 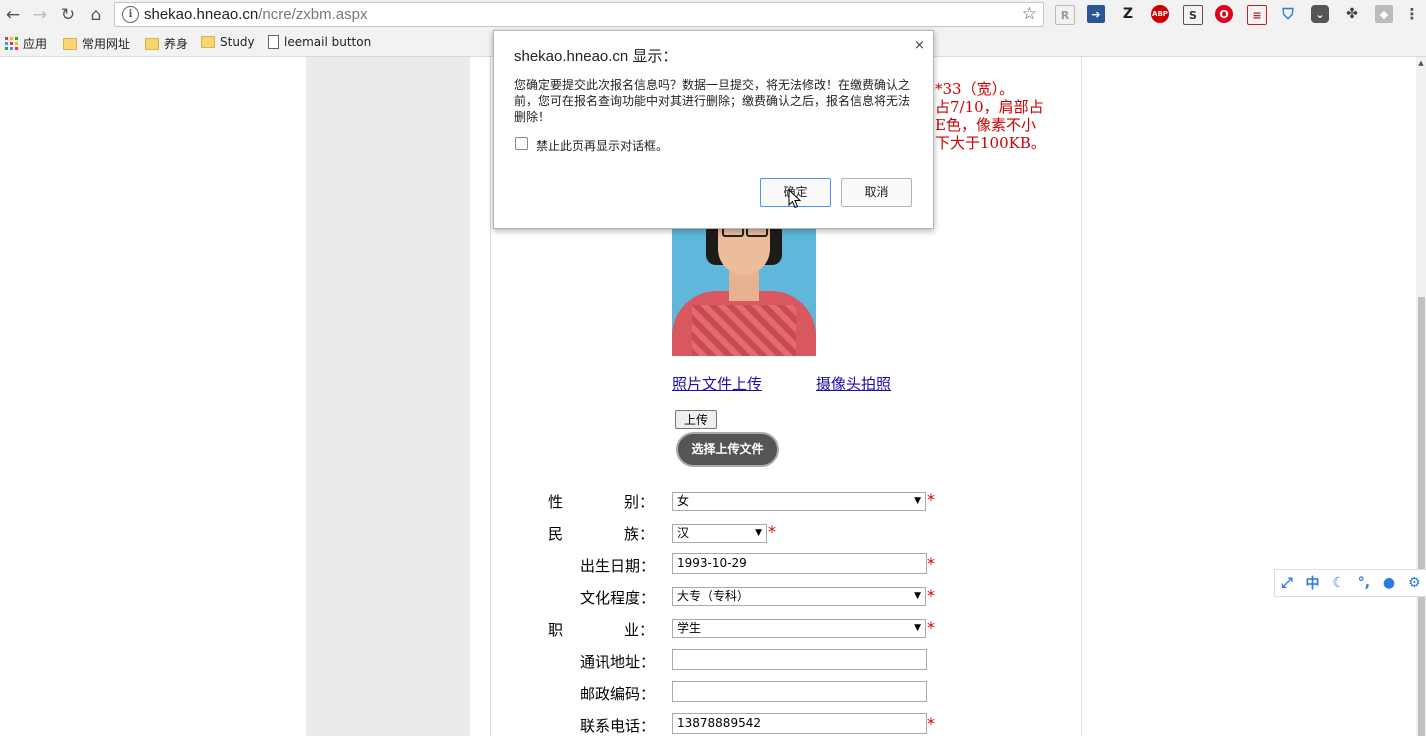 What do you see at coordinates (35, 44) in the screenshot?
I see `bookmark-label: 应用` at bounding box center [35, 44].